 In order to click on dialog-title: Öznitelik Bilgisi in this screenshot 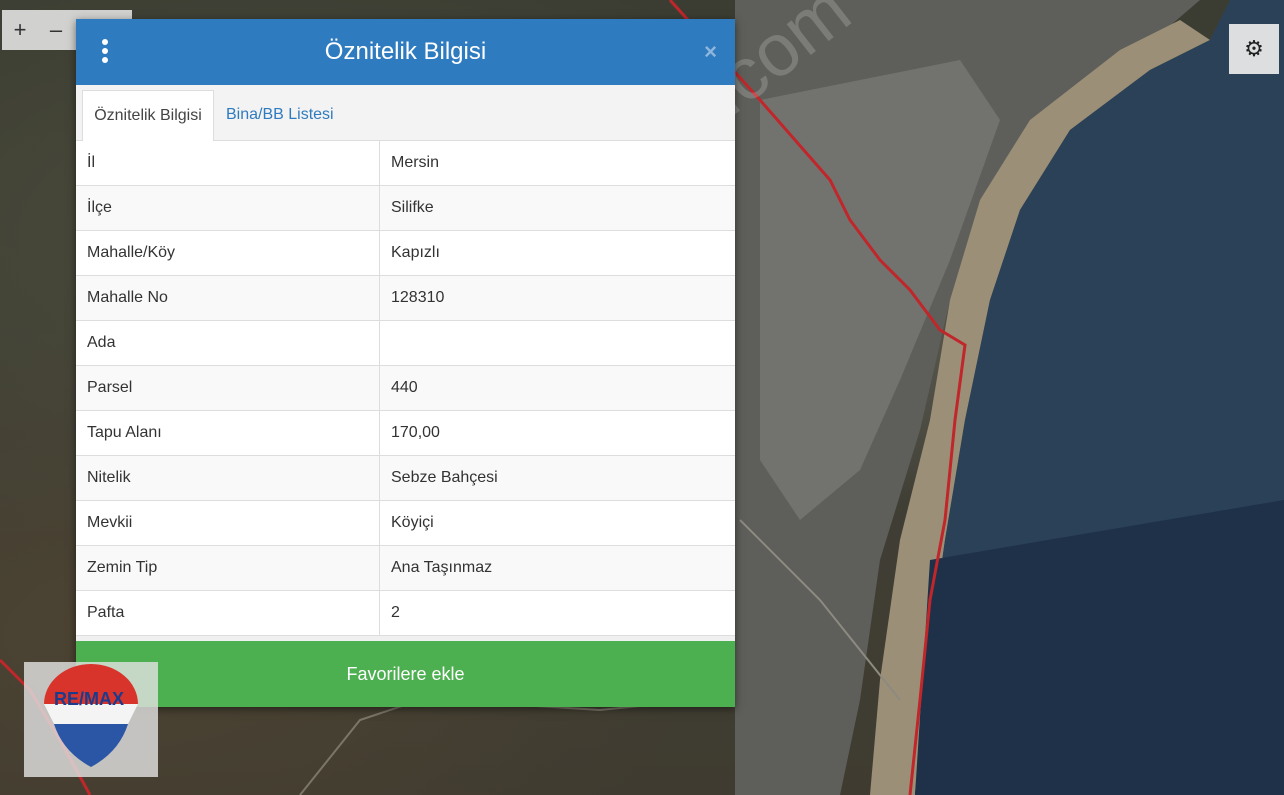, I will do `click(405, 51)`.